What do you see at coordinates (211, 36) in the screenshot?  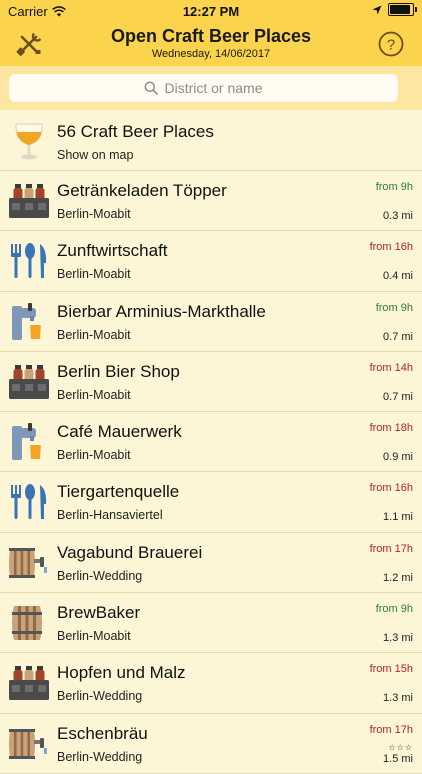 I see `page-title: Open Craft Beer Places` at bounding box center [211, 36].